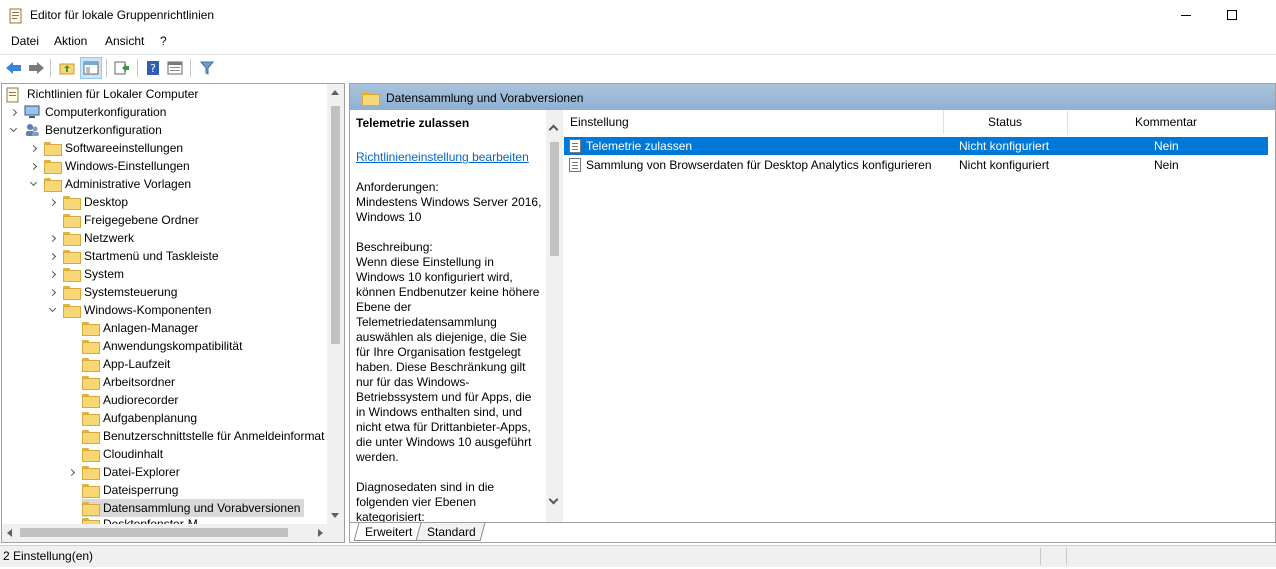  What do you see at coordinates (1018, 122) in the screenshot?
I see `column-header-status: Status` at bounding box center [1018, 122].